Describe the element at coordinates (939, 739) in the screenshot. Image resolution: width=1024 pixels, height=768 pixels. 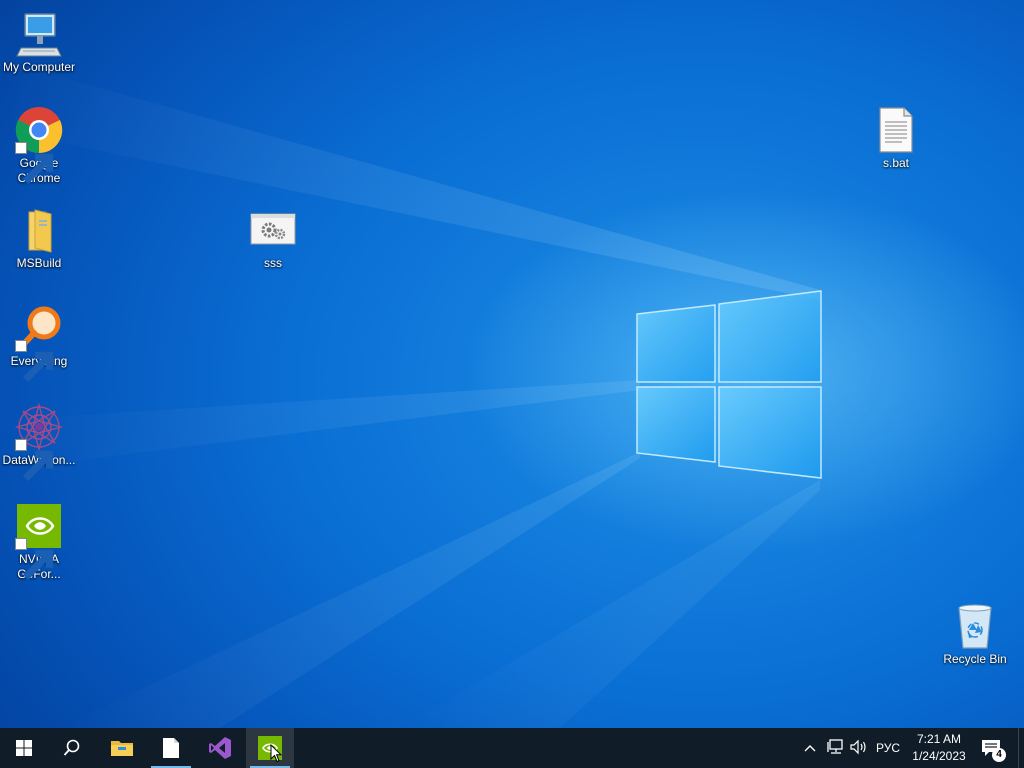
I see `clock-time: 7:21 AM` at that location.